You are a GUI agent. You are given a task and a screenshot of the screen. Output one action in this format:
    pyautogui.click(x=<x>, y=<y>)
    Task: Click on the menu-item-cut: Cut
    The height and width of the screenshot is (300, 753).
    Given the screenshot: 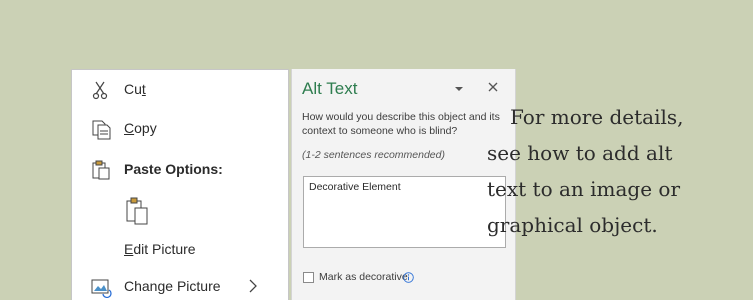 What is the action you would take?
    pyautogui.click(x=180, y=90)
    